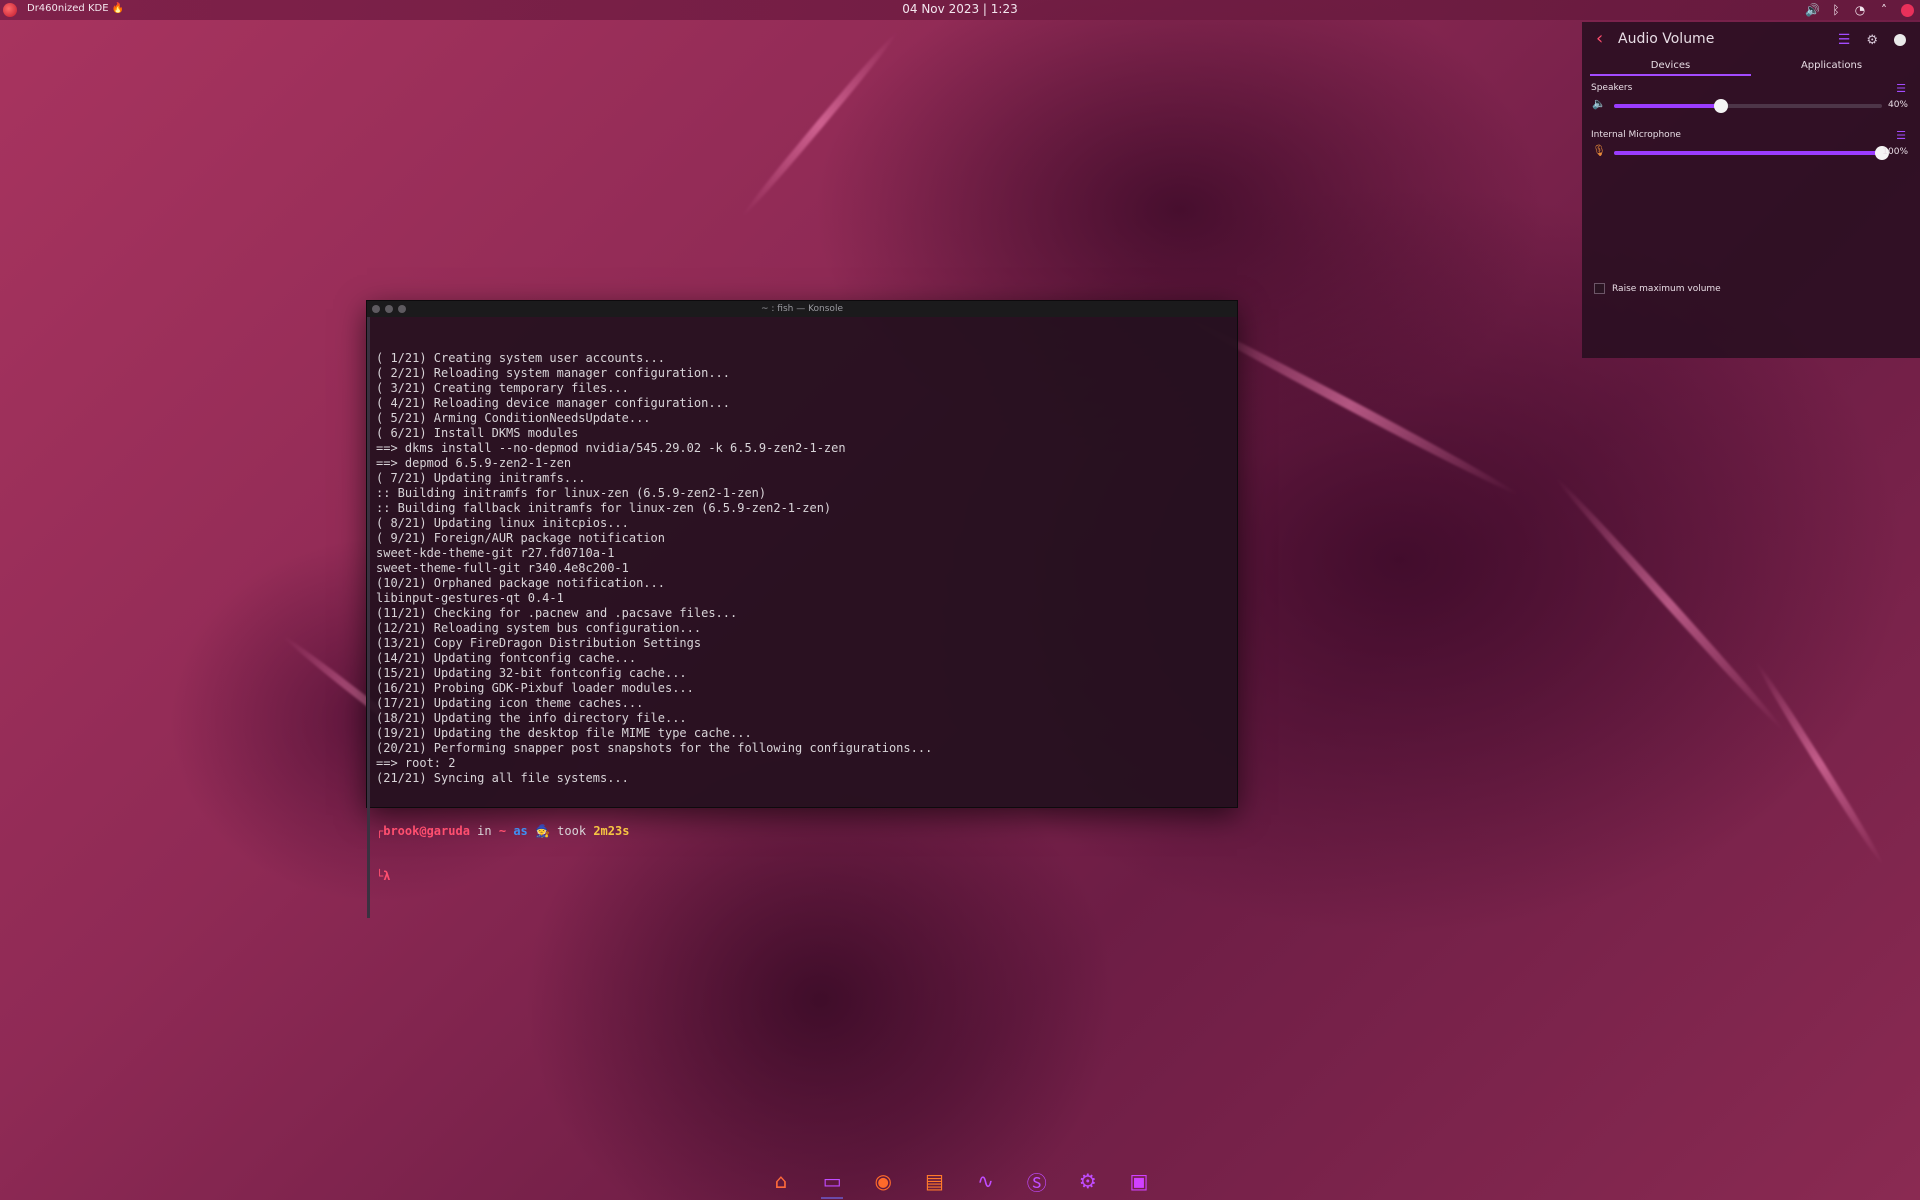 This screenshot has width=1920, height=1200. I want to click on prompt-dir: ~, so click(502, 831).